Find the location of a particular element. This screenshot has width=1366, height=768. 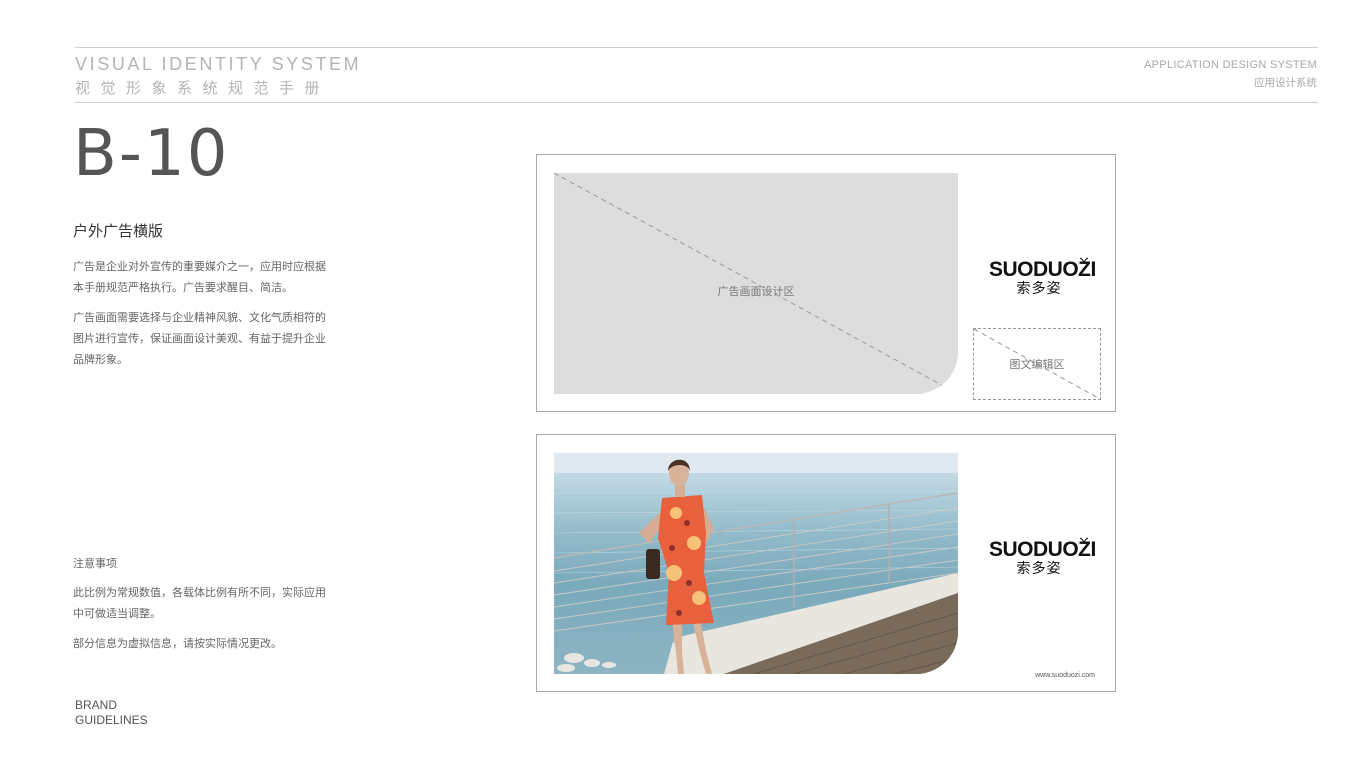

text-edit-area: 图文编辑区 is located at coordinates (1037, 364).